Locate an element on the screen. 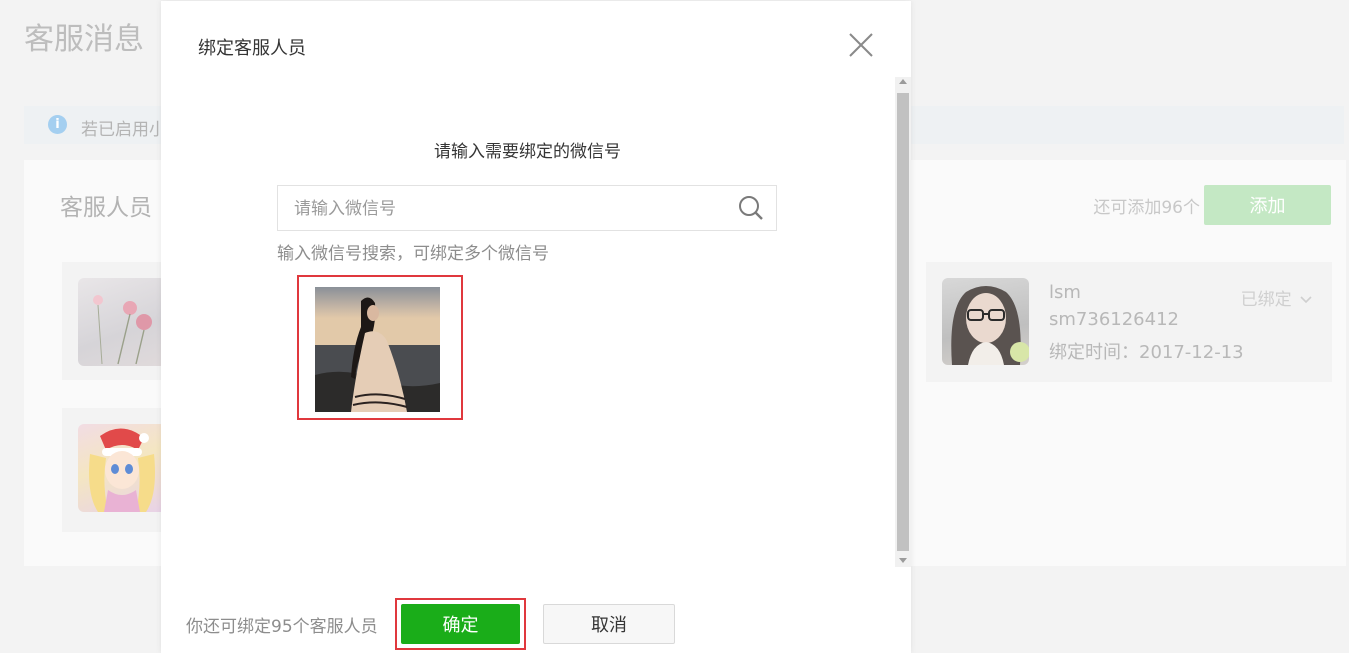 Image resolution: width=1349 pixels, height=653 pixels. search-hint: 输入微信号搜索，可绑定多个微信号 is located at coordinates (413, 254).